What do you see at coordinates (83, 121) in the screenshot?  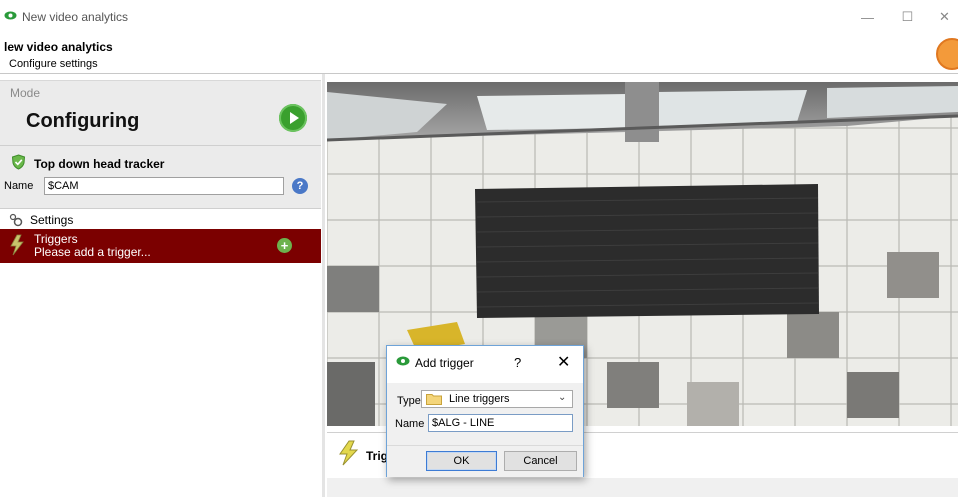 I see `mode-value: Configuring` at bounding box center [83, 121].